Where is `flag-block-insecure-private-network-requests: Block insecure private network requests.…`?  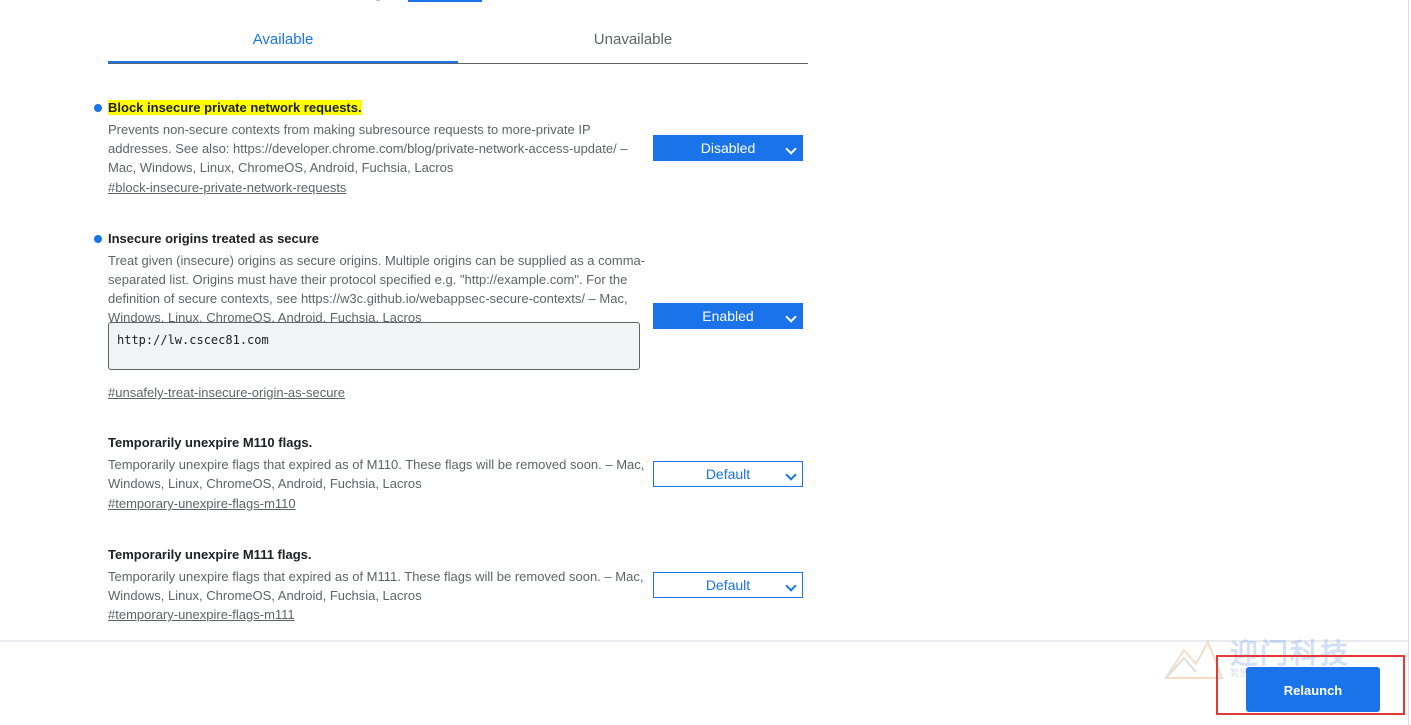 flag-block-insecure-private-network-requests: Block insecure private network requests.… is located at coordinates (451, 149).